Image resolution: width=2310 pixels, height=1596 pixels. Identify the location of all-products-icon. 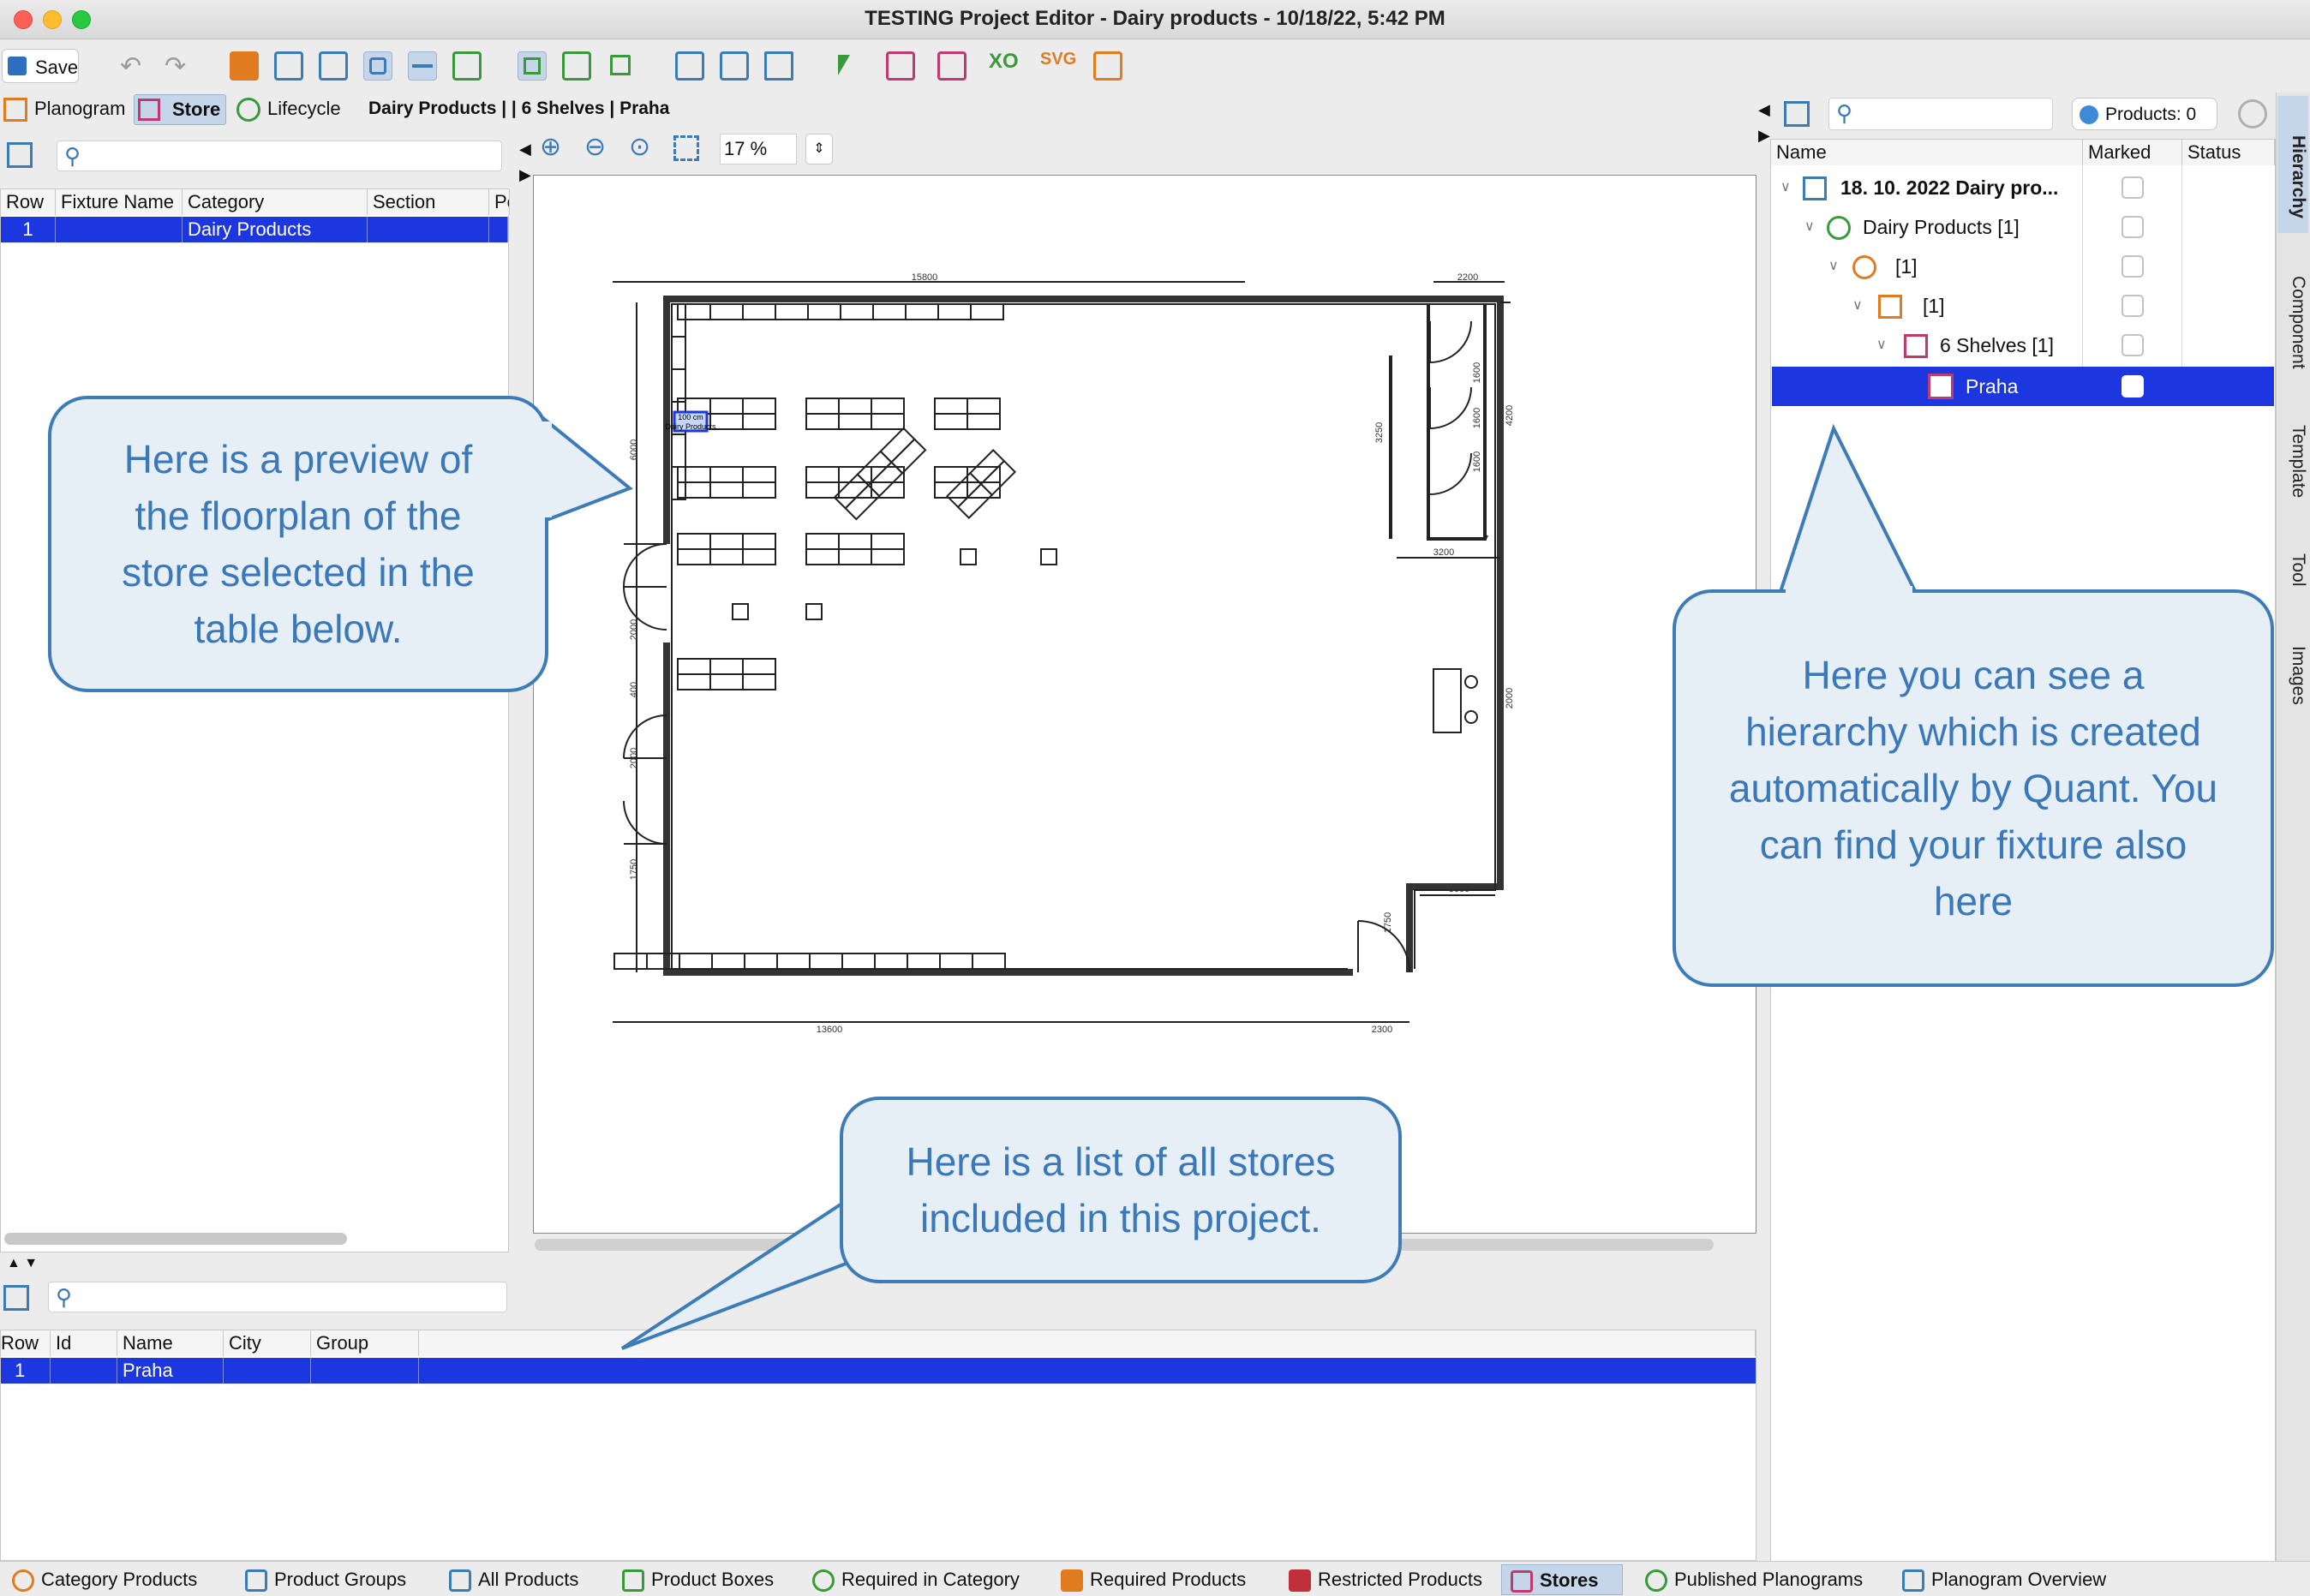
(460, 1580).